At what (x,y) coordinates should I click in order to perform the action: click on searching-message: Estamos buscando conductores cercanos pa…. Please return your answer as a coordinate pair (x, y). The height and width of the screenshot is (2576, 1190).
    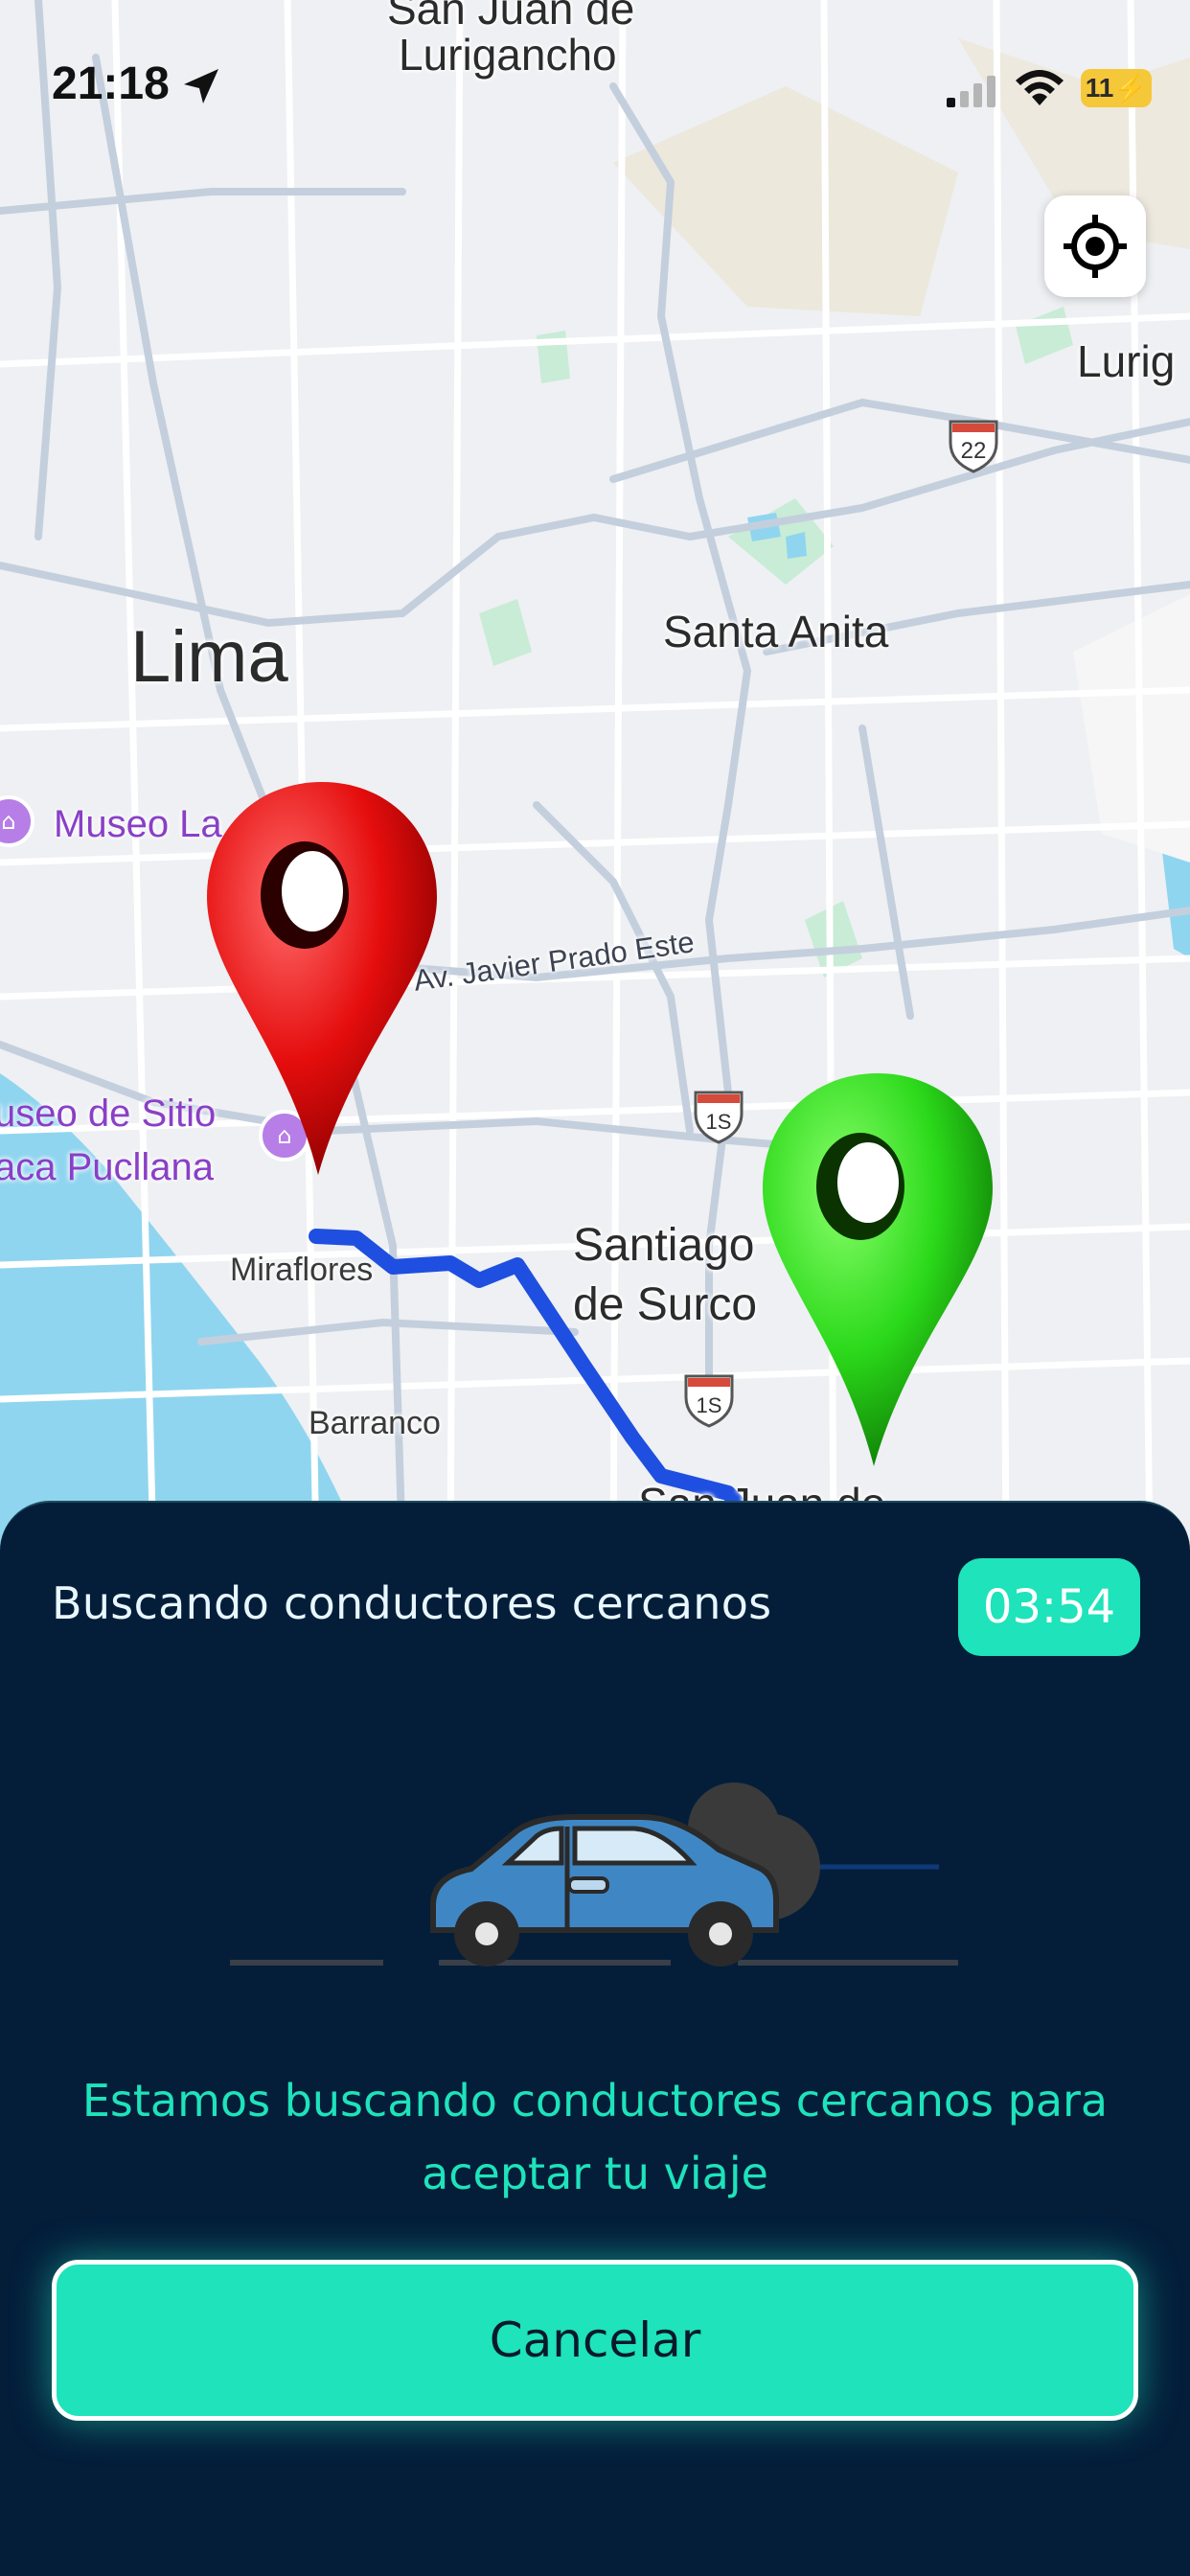
    Looking at the image, I should click on (595, 2137).